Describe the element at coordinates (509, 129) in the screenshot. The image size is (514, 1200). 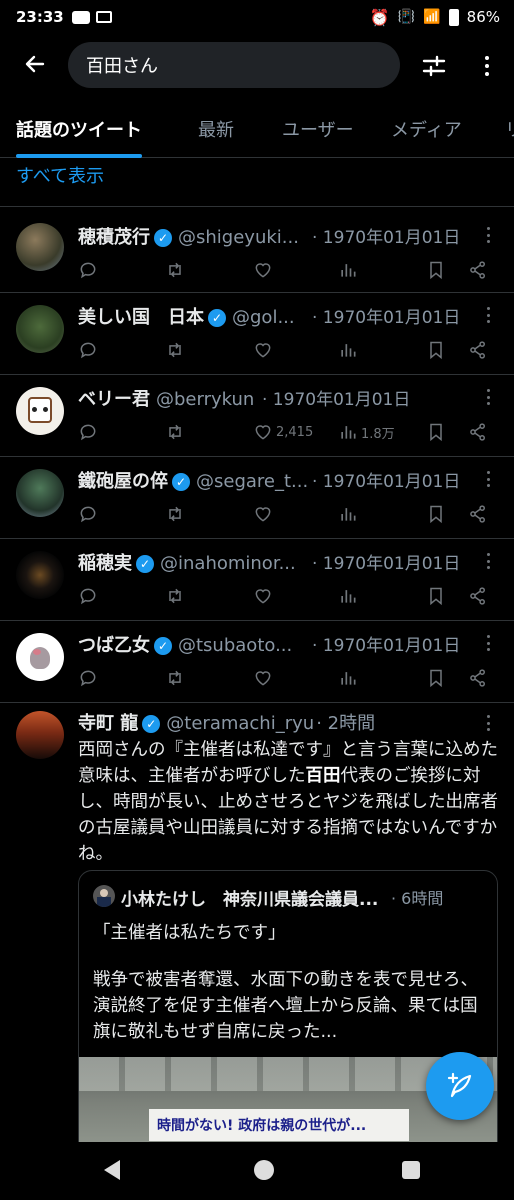
I see `tab-lists: リ` at that location.